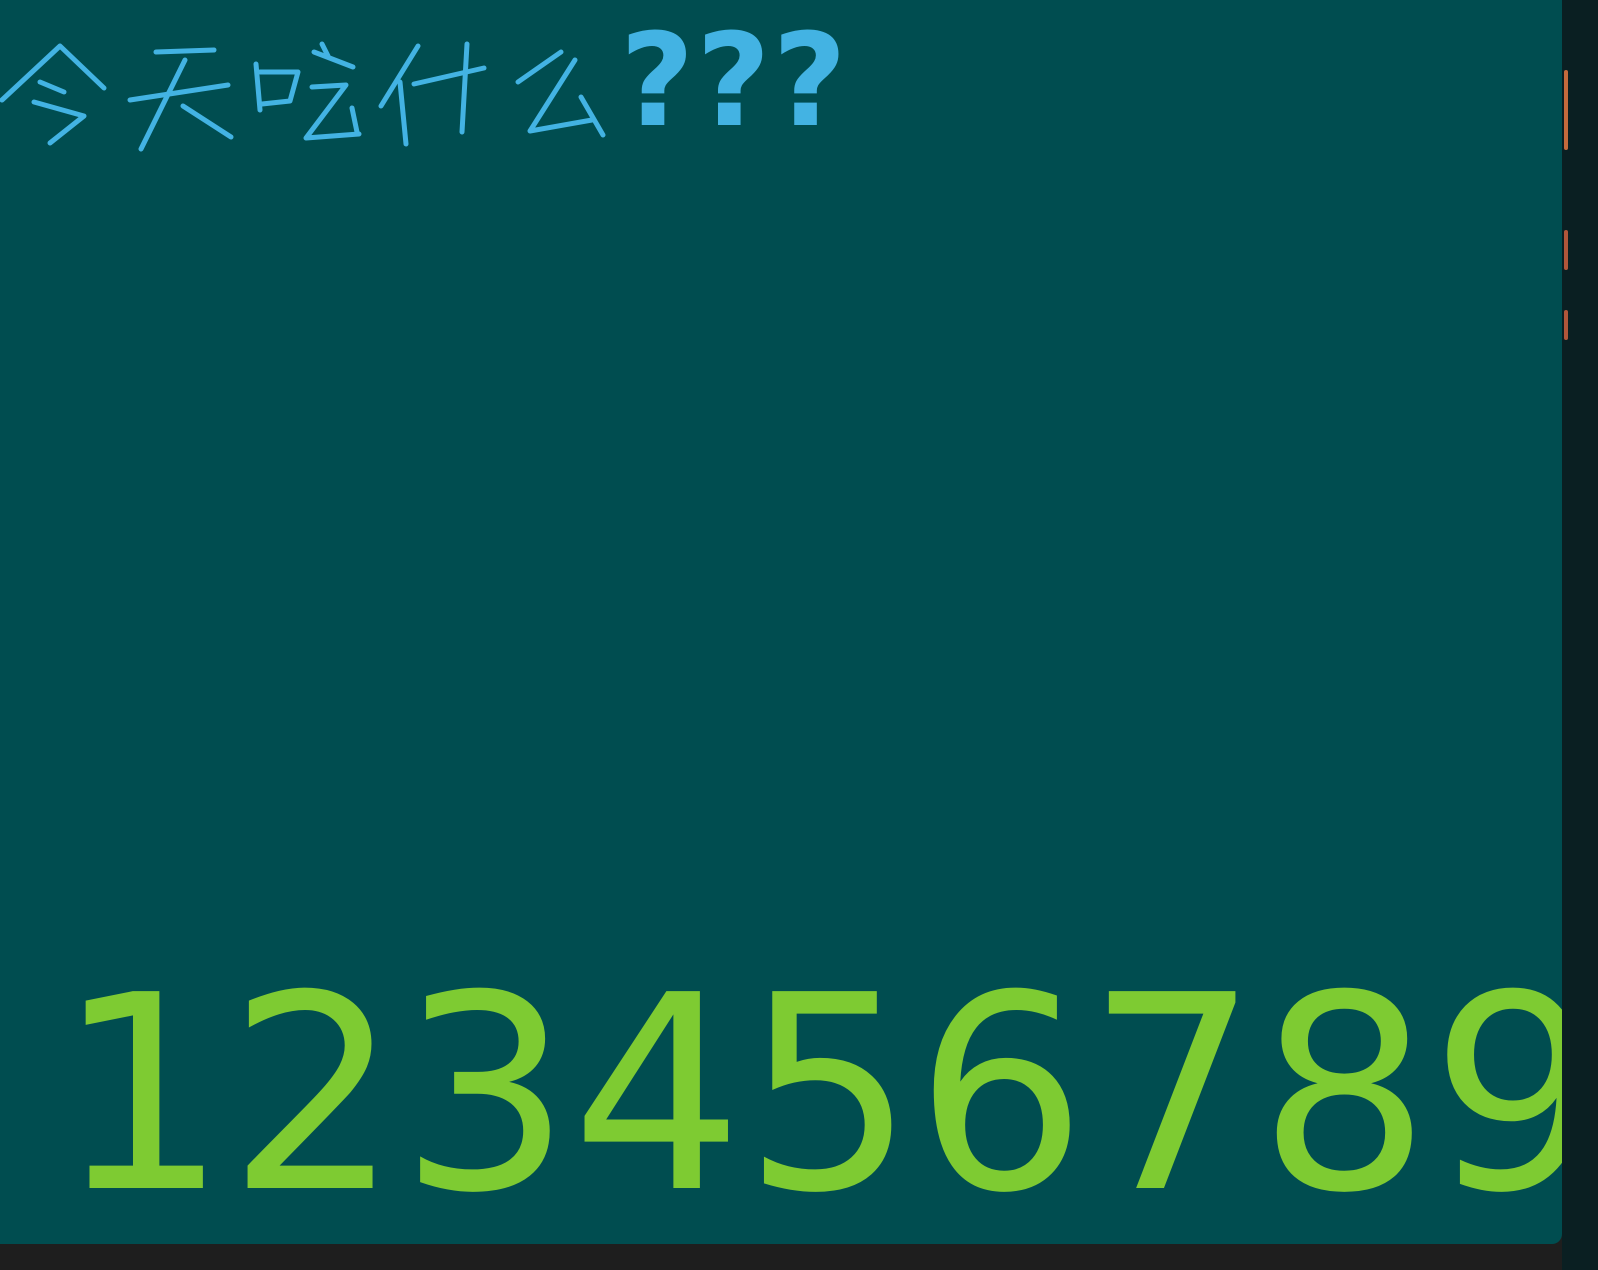 The width and height of the screenshot is (1598, 1270). I want to click on page-title: ???, so click(424, 80).